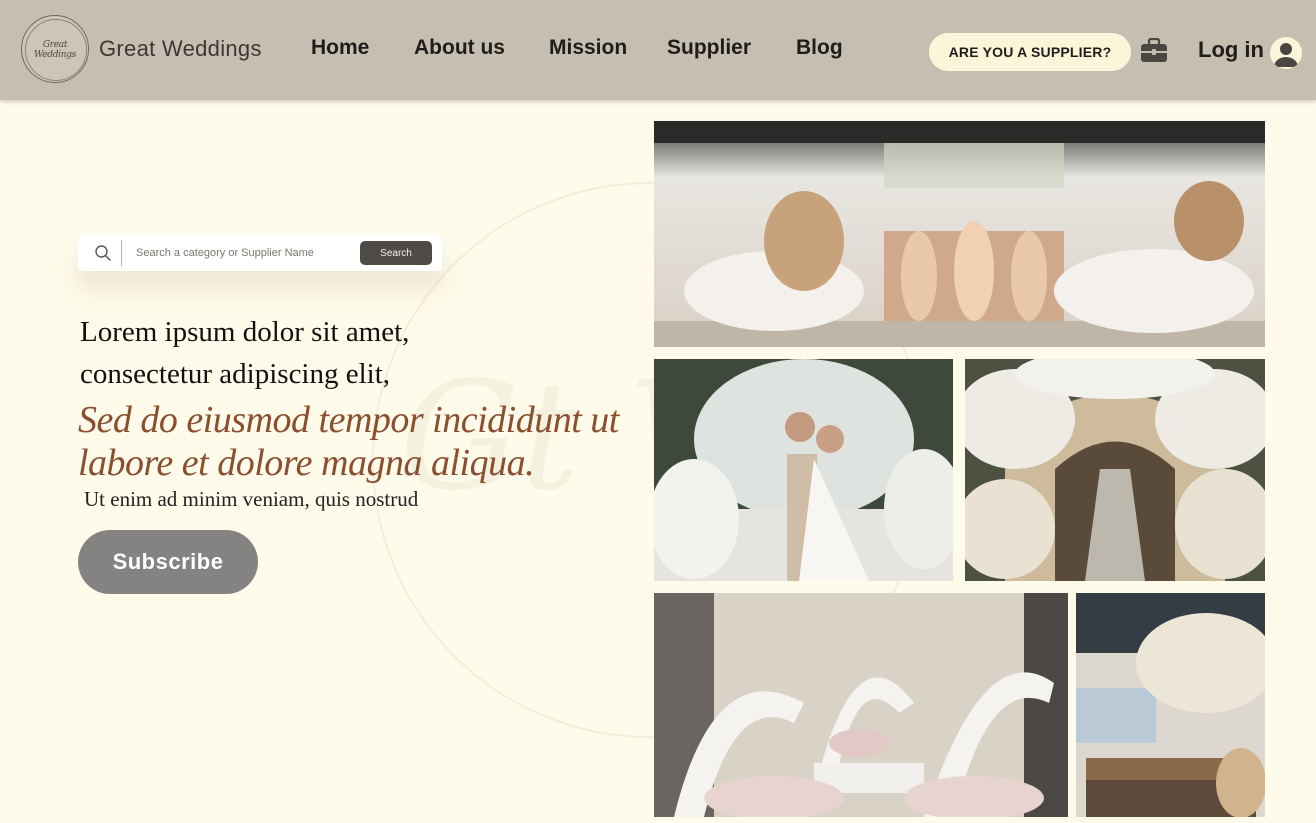 The height and width of the screenshot is (823, 1316). What do you see at coordinates (709, 48) in the screenshot?
I see `nav-supplier: Supplier` at bounding box center [709, 48].